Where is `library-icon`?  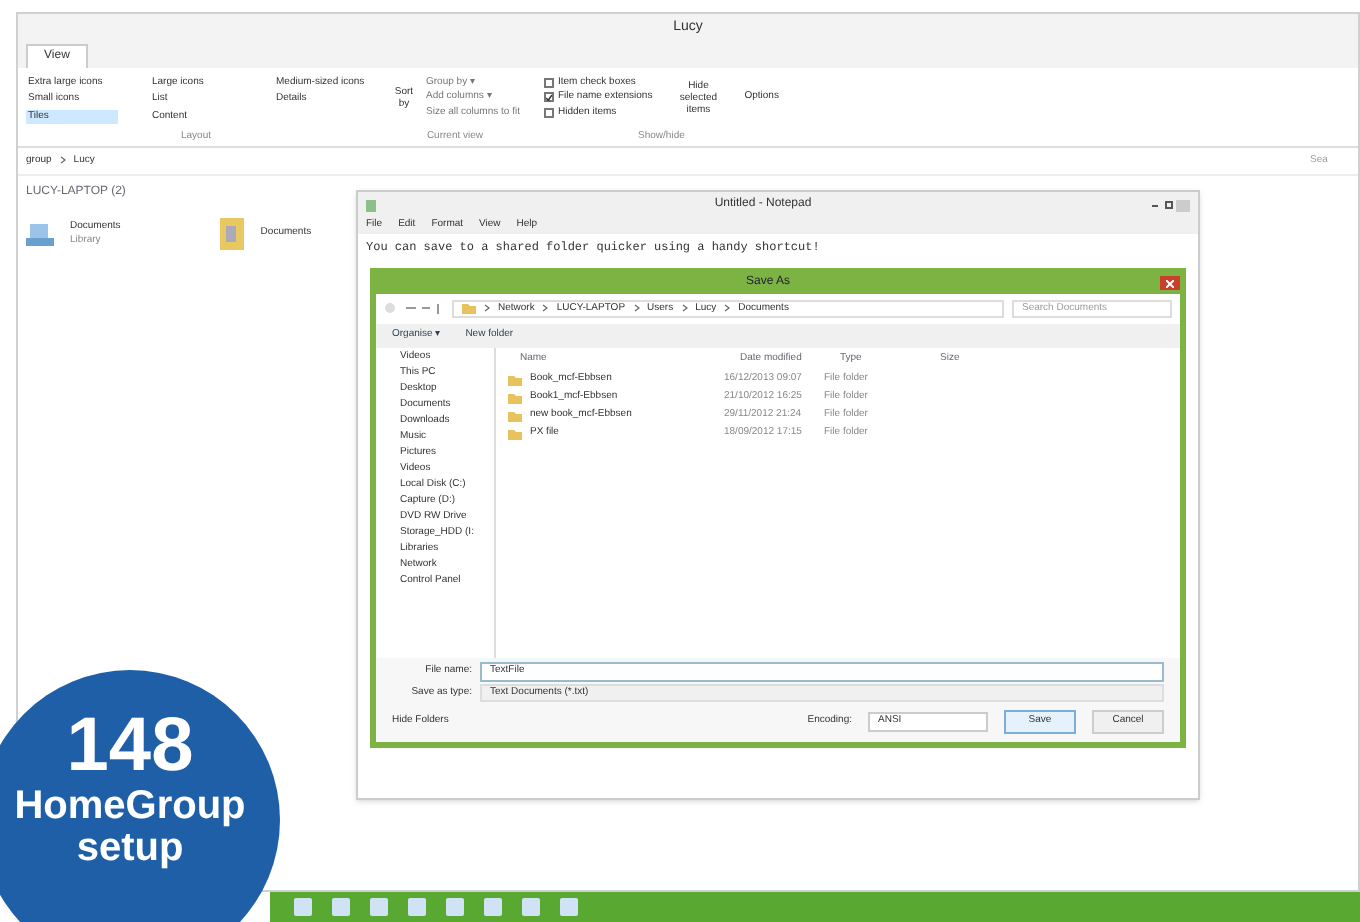 library-icon is located at coordinates (40, 234).